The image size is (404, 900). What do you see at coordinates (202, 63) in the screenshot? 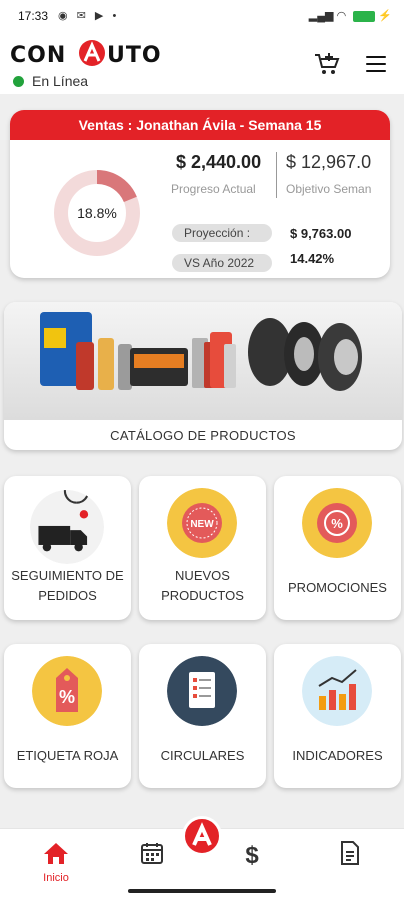
I see `app-header: CON UTO En Línea` at bounding box center [202, 63].